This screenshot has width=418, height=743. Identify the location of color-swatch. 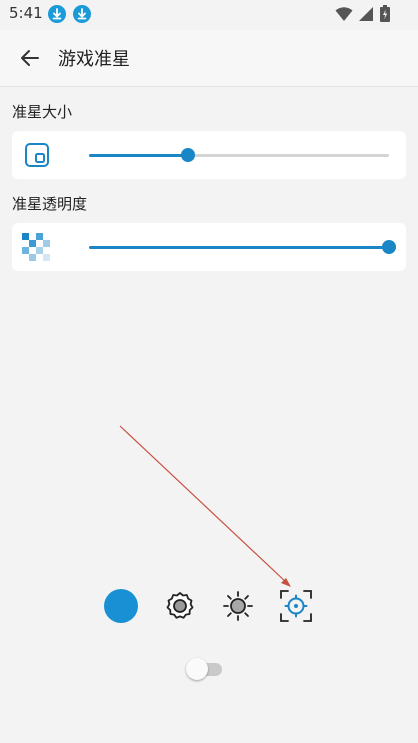
(121, 606).